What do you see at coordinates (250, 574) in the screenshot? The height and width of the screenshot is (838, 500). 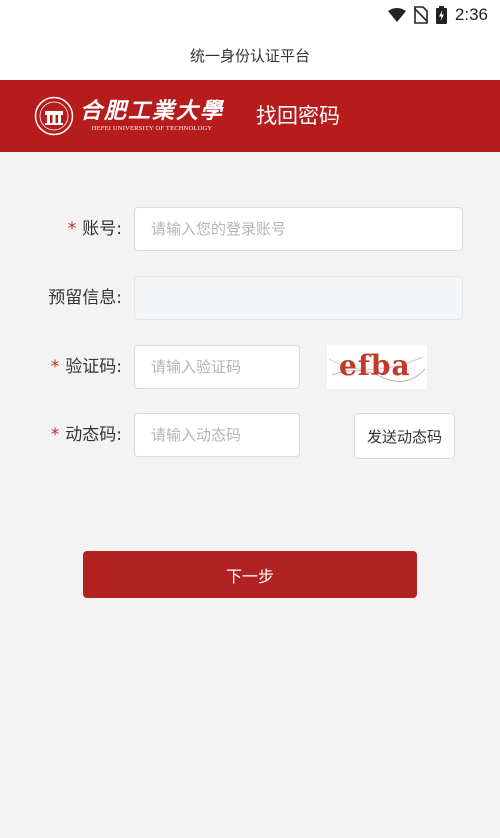 I see `next-button: 下一步` at bounding box center [250, 574].